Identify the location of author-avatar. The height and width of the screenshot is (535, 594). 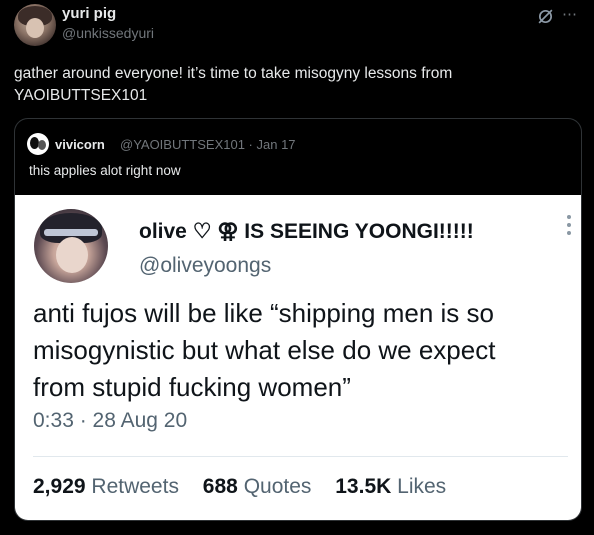
(35, 25).